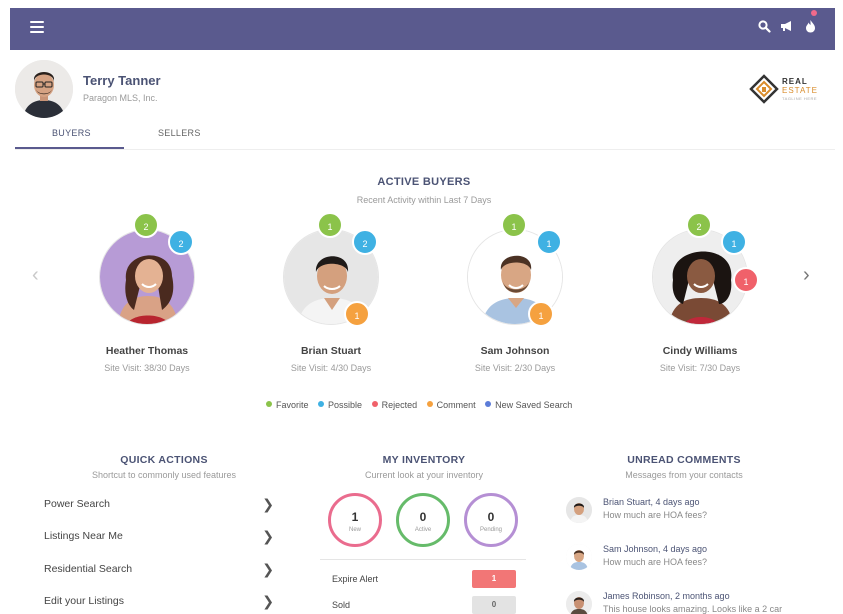 This screenshot has height=614, width=843. What do you see at coordinates (160, 572) in the screenshot?
I see `quick-action-residential-search: Residential Search ❯` at bounding box center [160, 572].